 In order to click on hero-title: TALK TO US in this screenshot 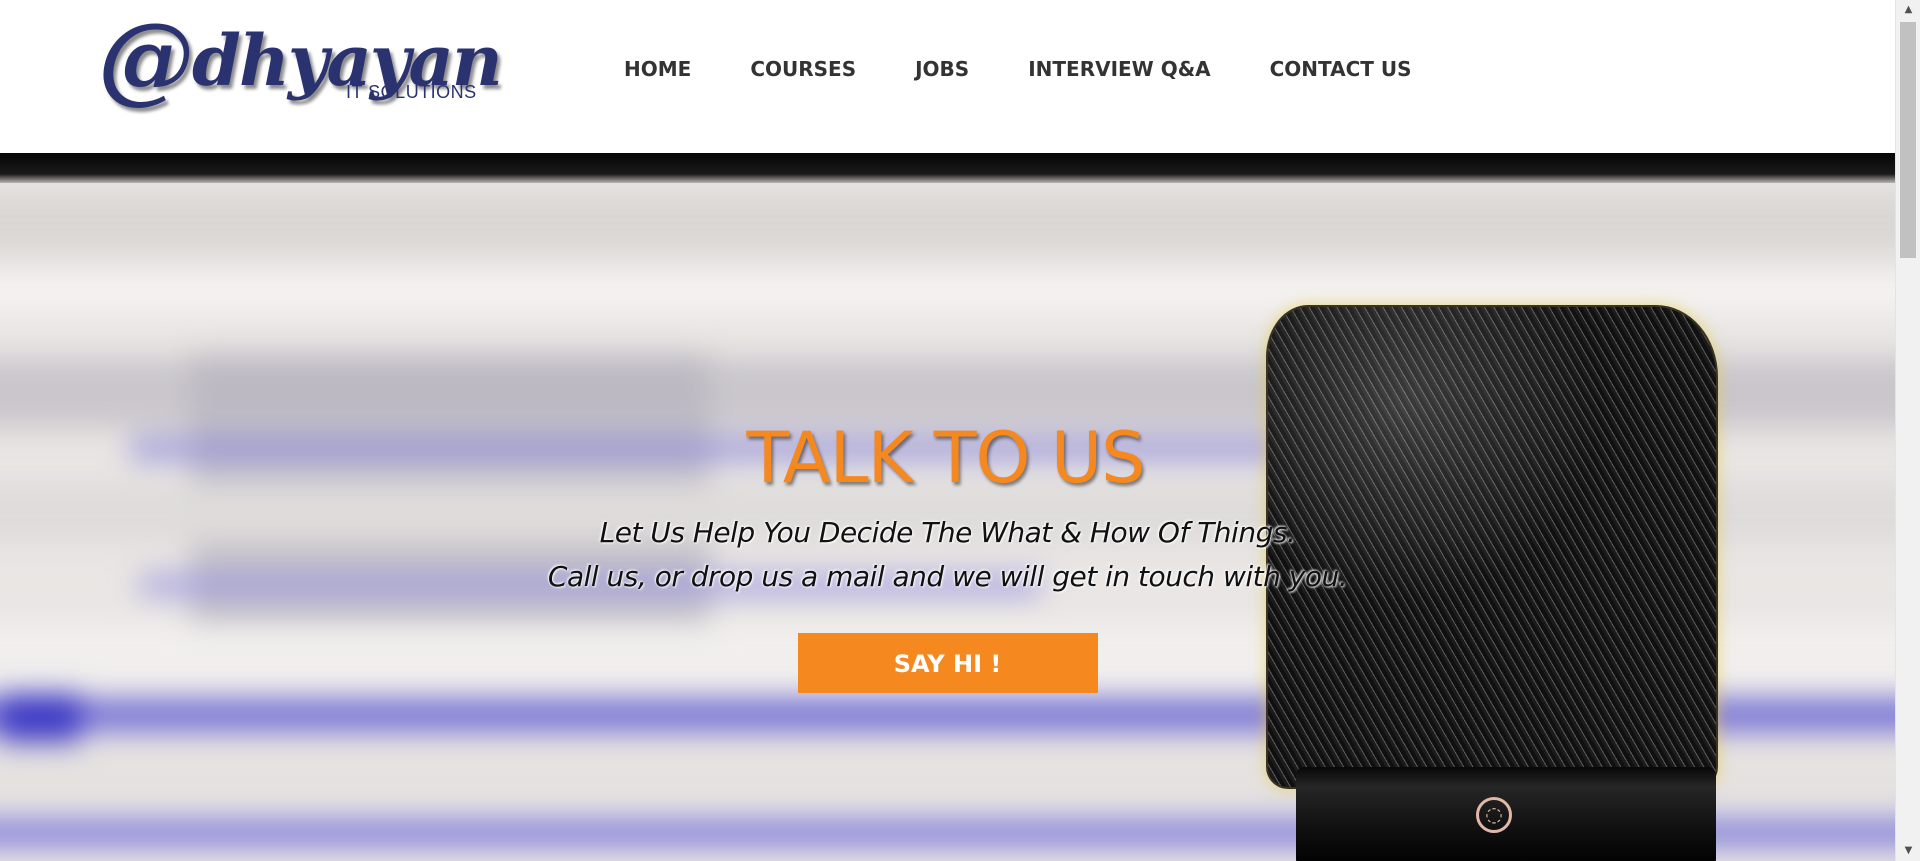, I will do `click(945, 458)`.